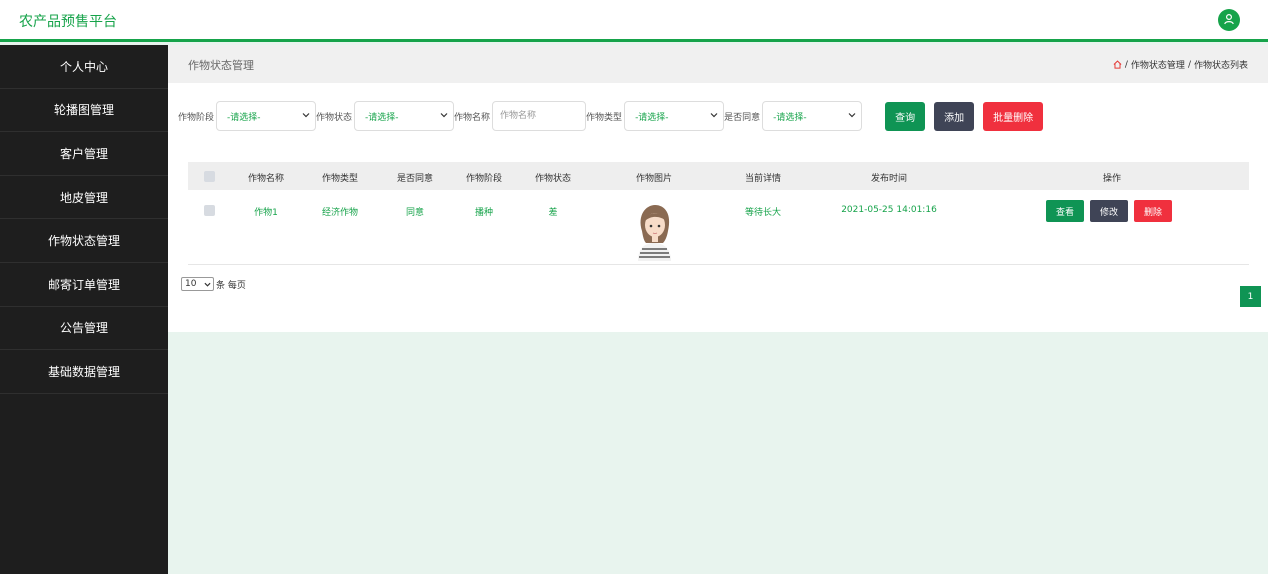 Image resolution: width=1268 pixels, height=574 pixels. I want to click on column-header: 当前详情, so click(763, 179).